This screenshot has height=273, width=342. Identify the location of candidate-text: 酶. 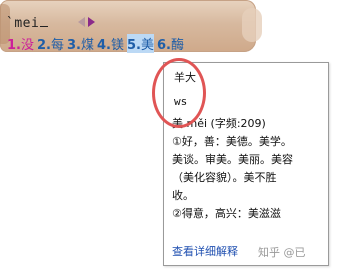
(177, 45).